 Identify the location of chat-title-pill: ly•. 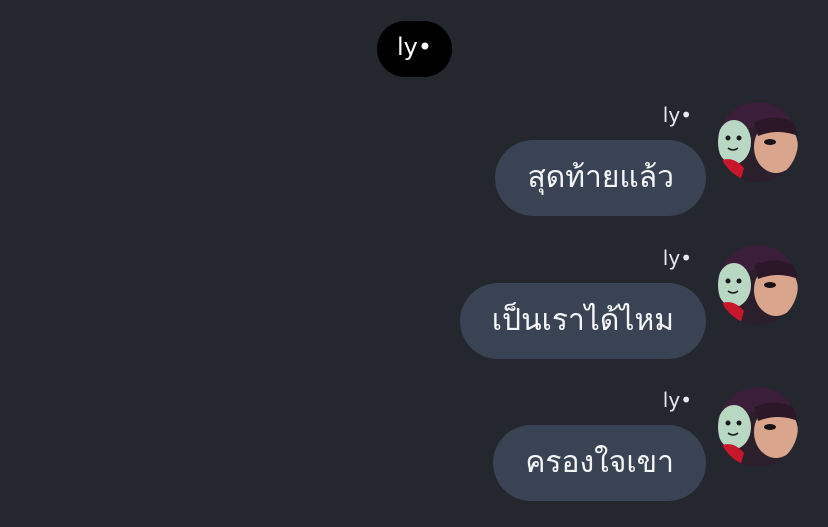
(414, 49).